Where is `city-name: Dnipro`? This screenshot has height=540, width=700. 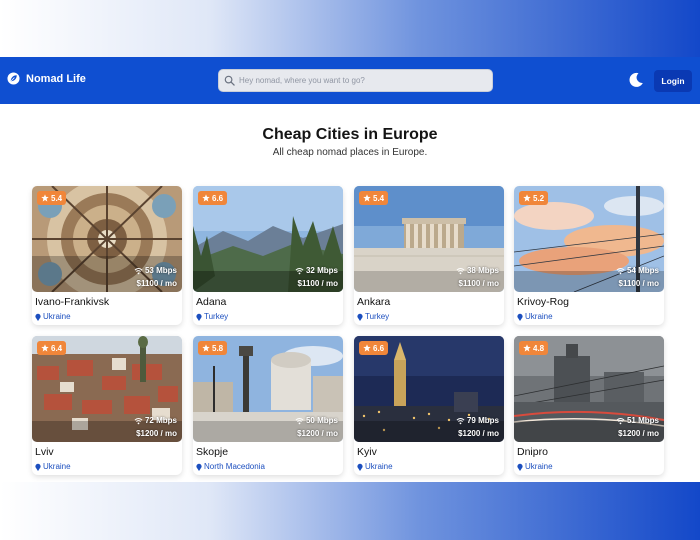
city-name: Dnipro is located at coordinates (532, 452).